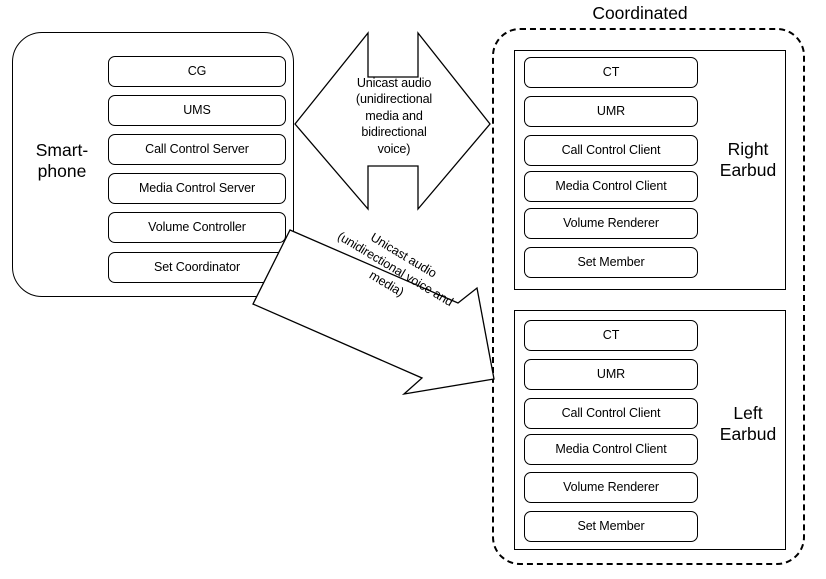 This screenshot has height=579, width=826. Describe the element at coordinates (611, 449) in the screenshot. I see `left-earbud-component-media-control-client: Media Control Client` at that location.